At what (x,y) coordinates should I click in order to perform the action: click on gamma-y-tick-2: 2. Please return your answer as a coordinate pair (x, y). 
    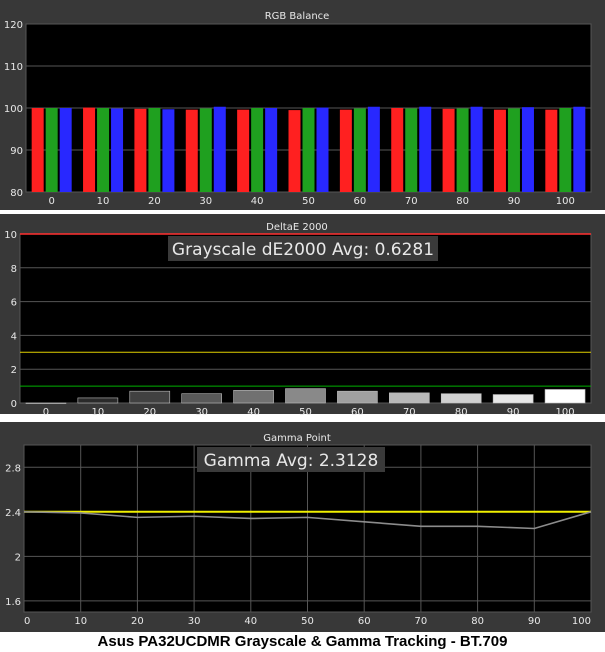
    Looking at the image, I should click on (18, 557).